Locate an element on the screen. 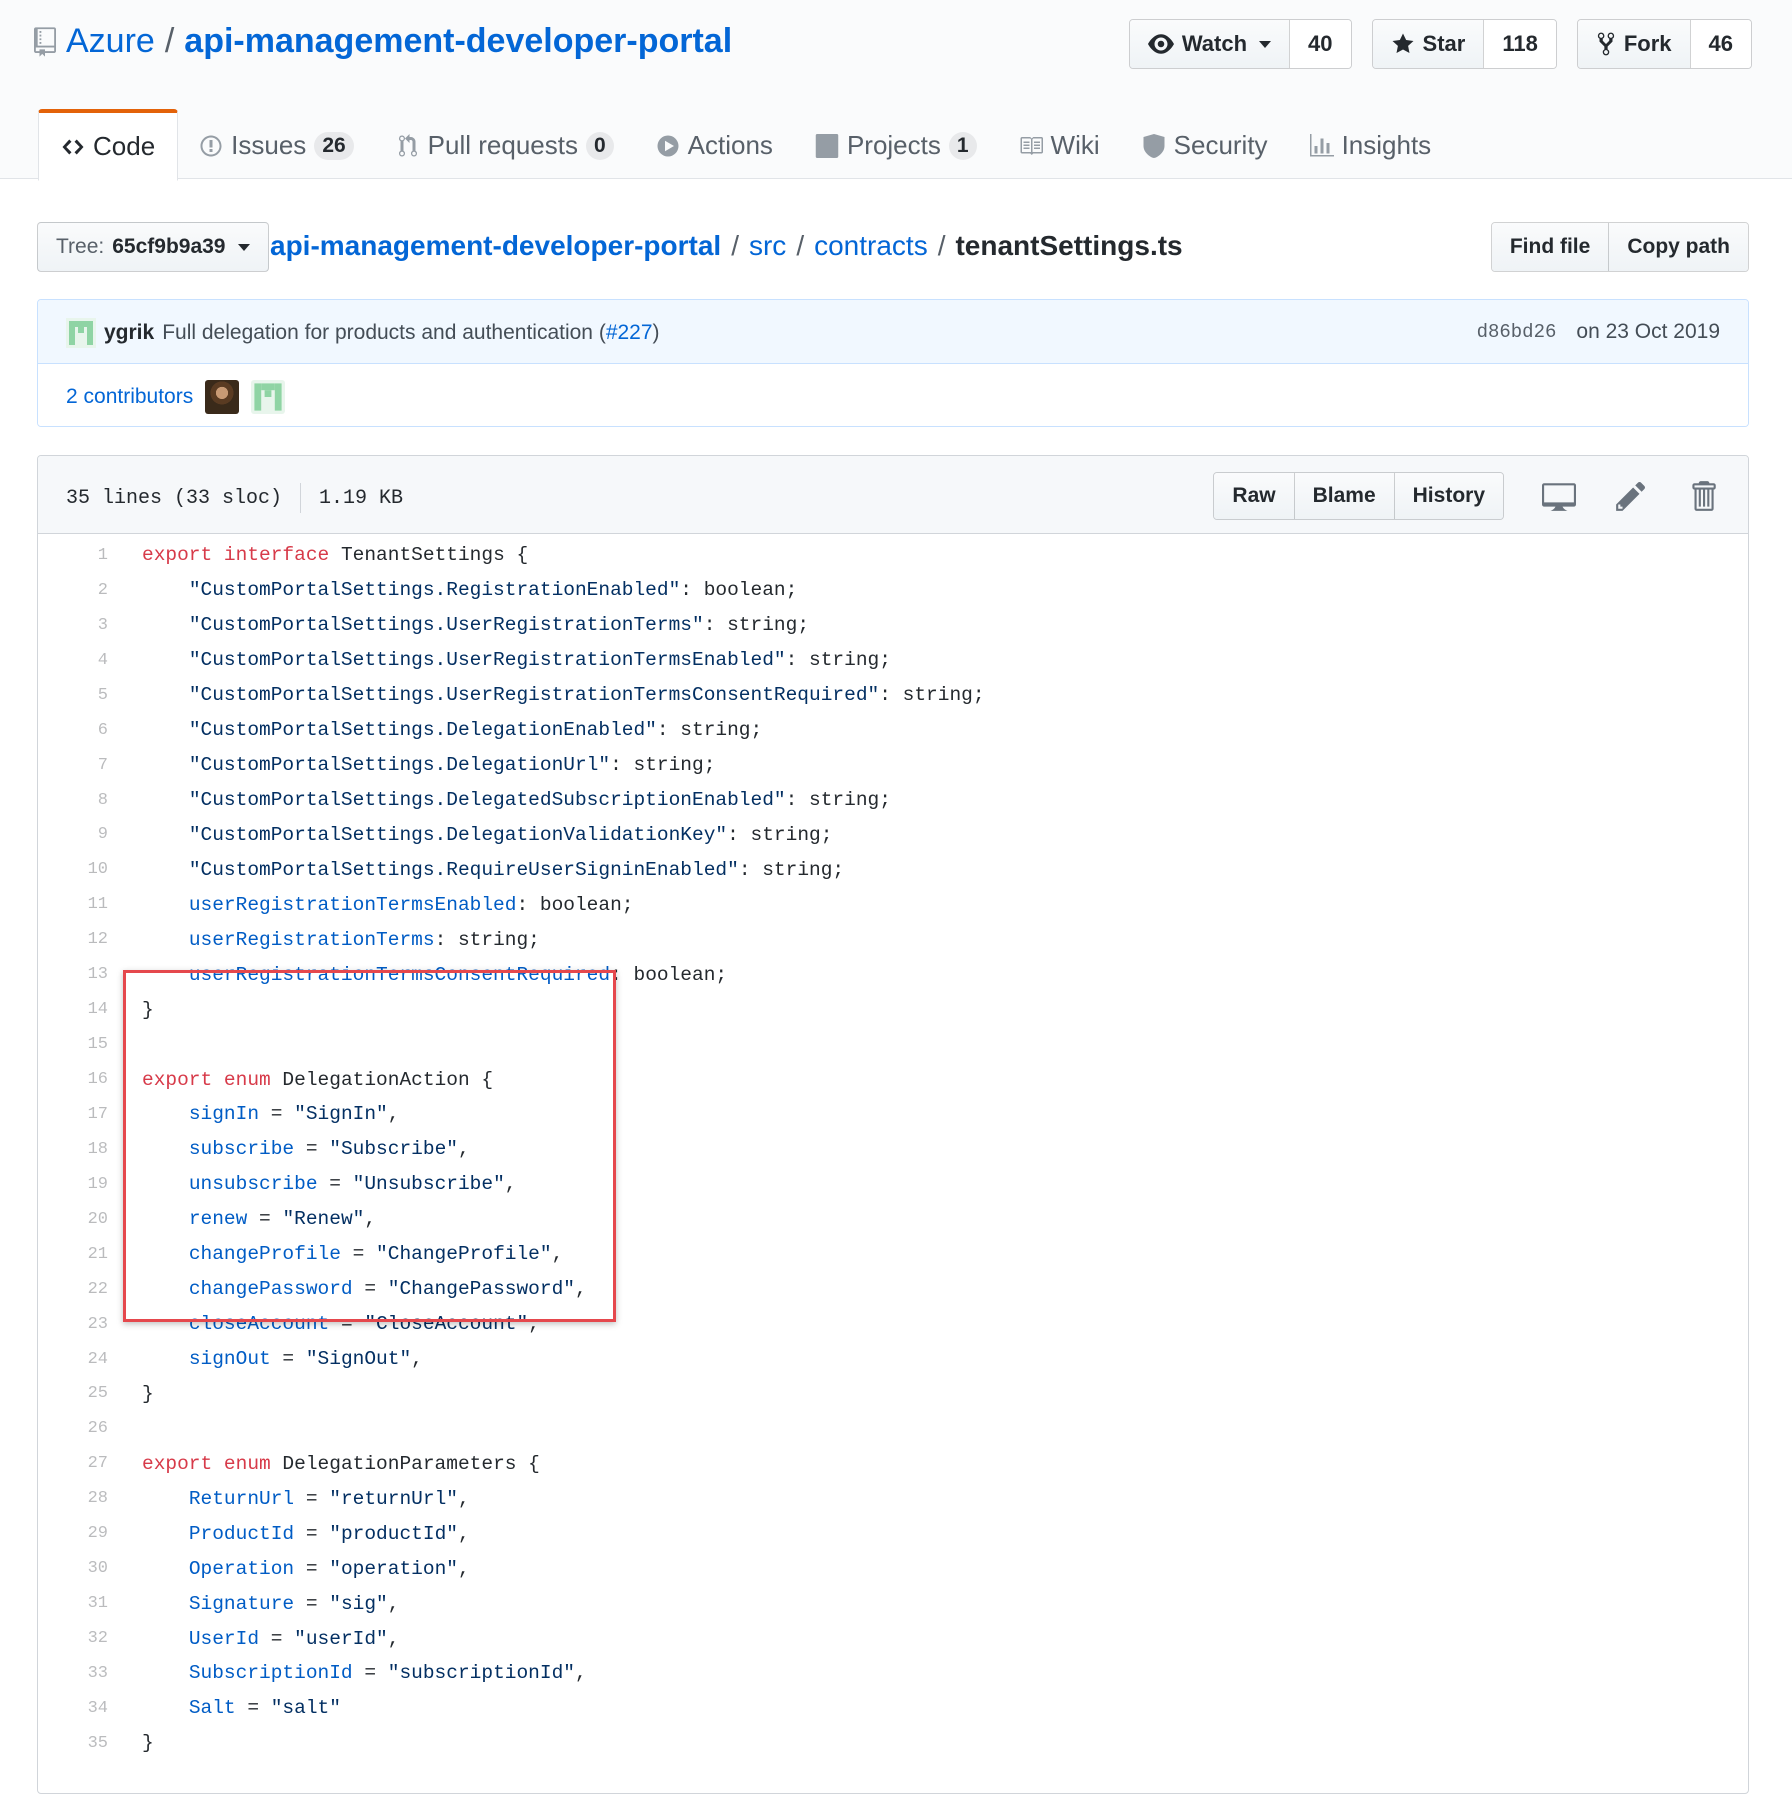 This screenshot has width=1792, height=1794. watch-label: Watch is located at coordinates (1214, 43).